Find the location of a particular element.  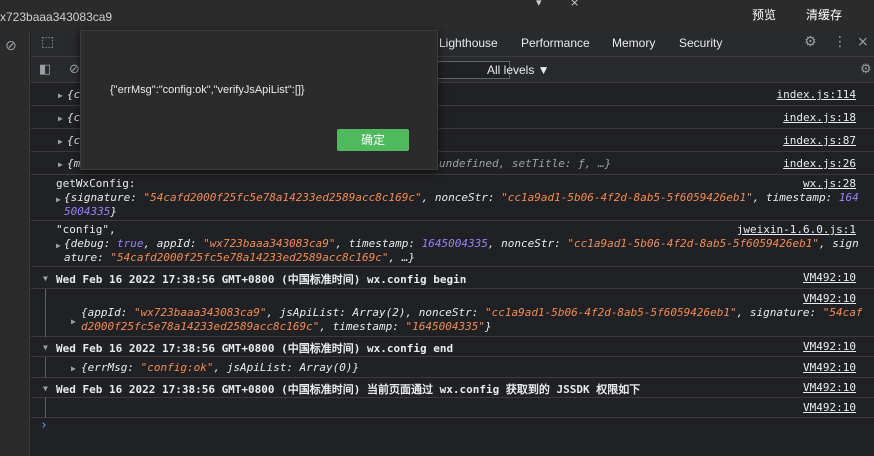

console-prompt: › is located at coordinates (44, 425).